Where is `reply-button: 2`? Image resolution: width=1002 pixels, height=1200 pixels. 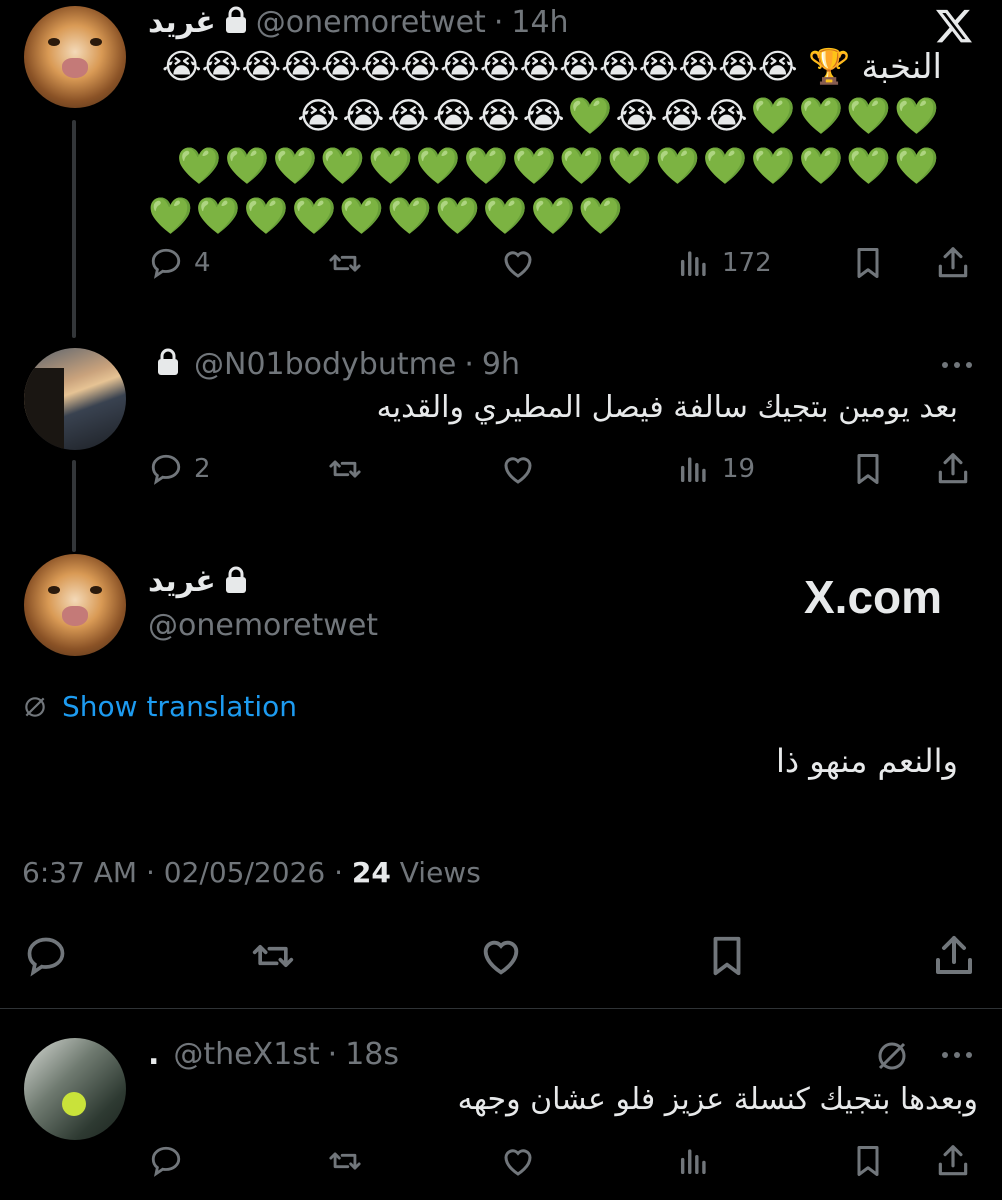
reply-button: 2 is located at coordinates (179, 469).